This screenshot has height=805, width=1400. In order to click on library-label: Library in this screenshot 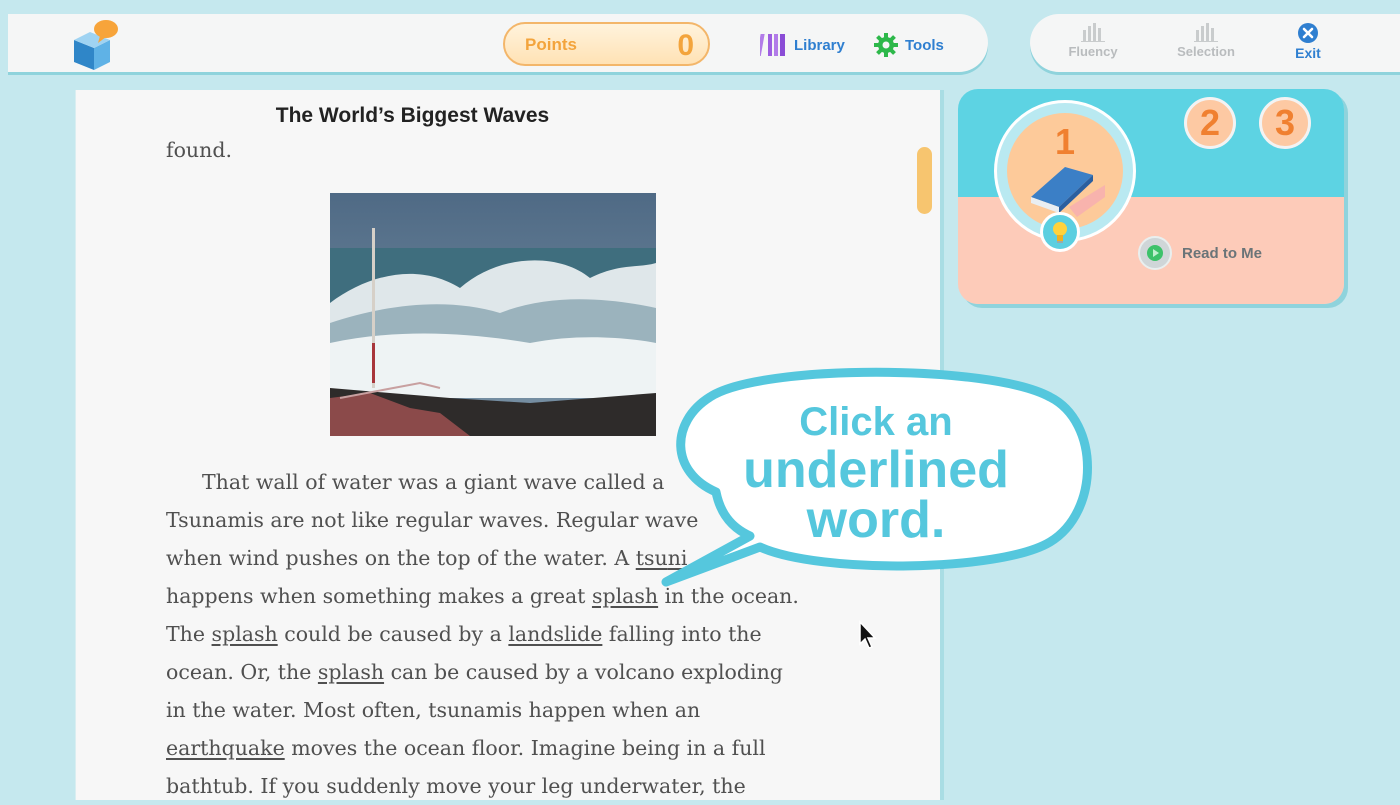, I will do `click(819, 45)`.